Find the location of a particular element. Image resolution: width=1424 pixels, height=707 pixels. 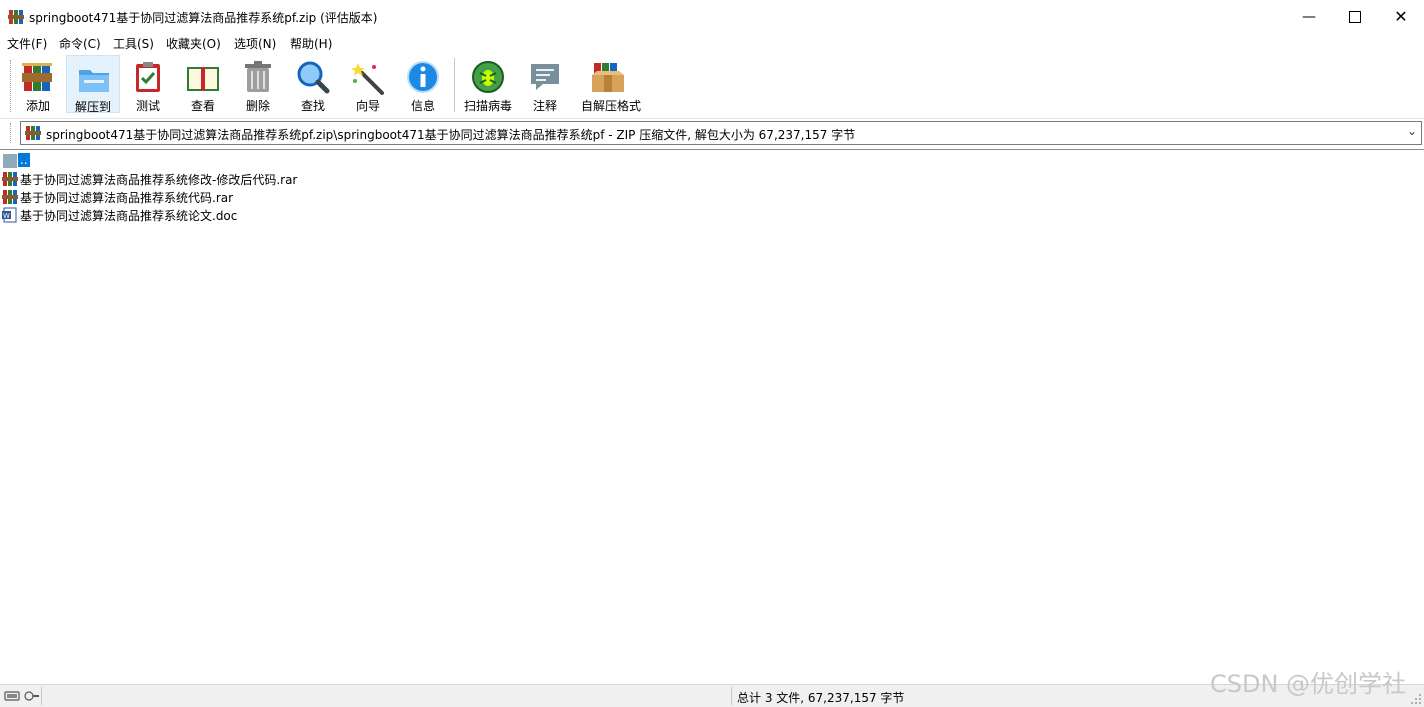

close-icon: ✕ is located at coordinates (1401, 16).